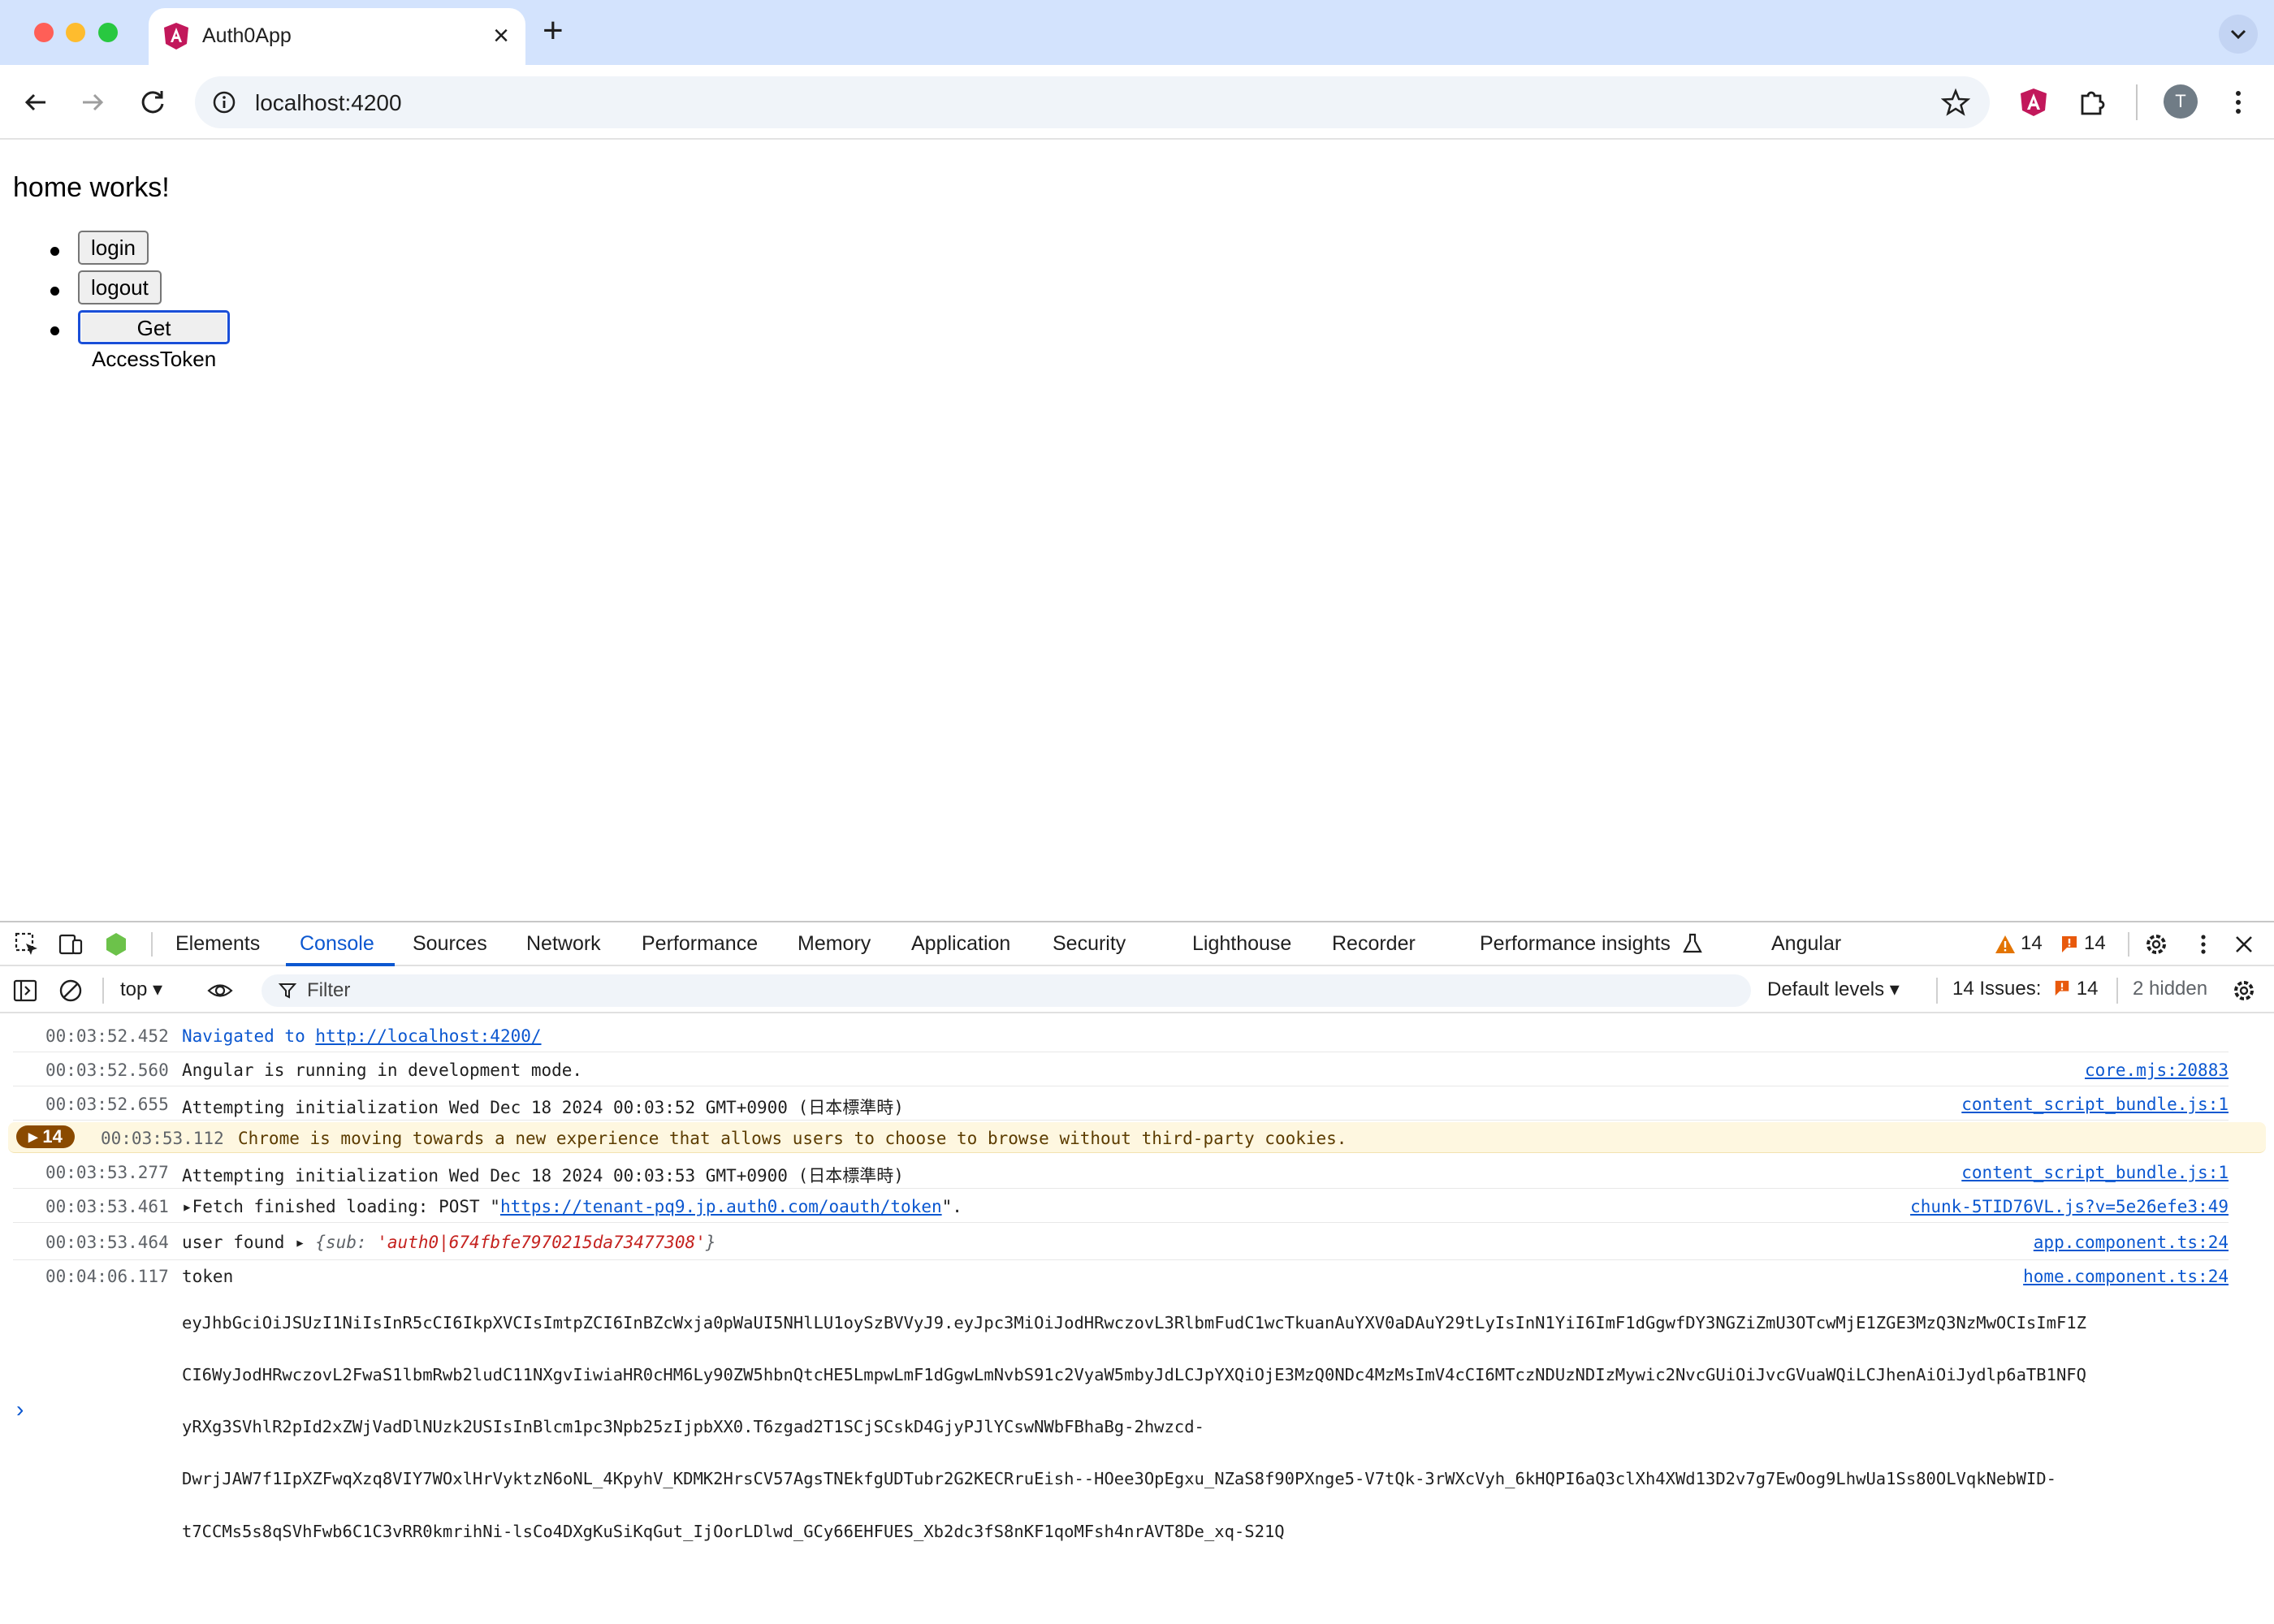  I want to click on profile-avatar: T, so click(2181, 101).